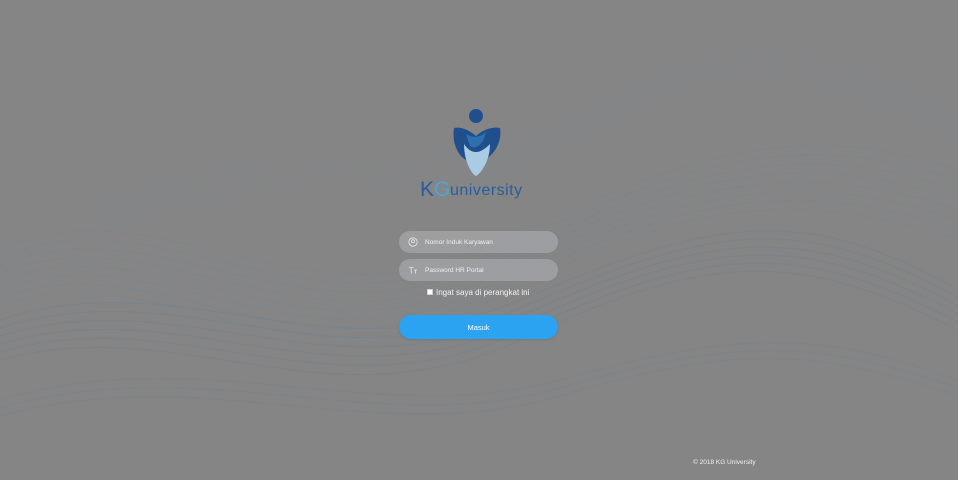  Describe the element at coordinates (479, 154) in the screenshot. I see `kg-university-logo: K G university` at that location.